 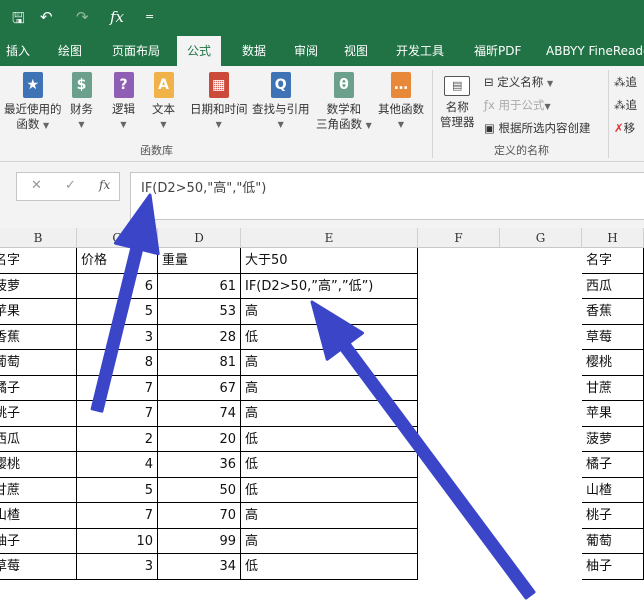 I want to click on tab-developer: 开发工具, so click(x=420, y=51).